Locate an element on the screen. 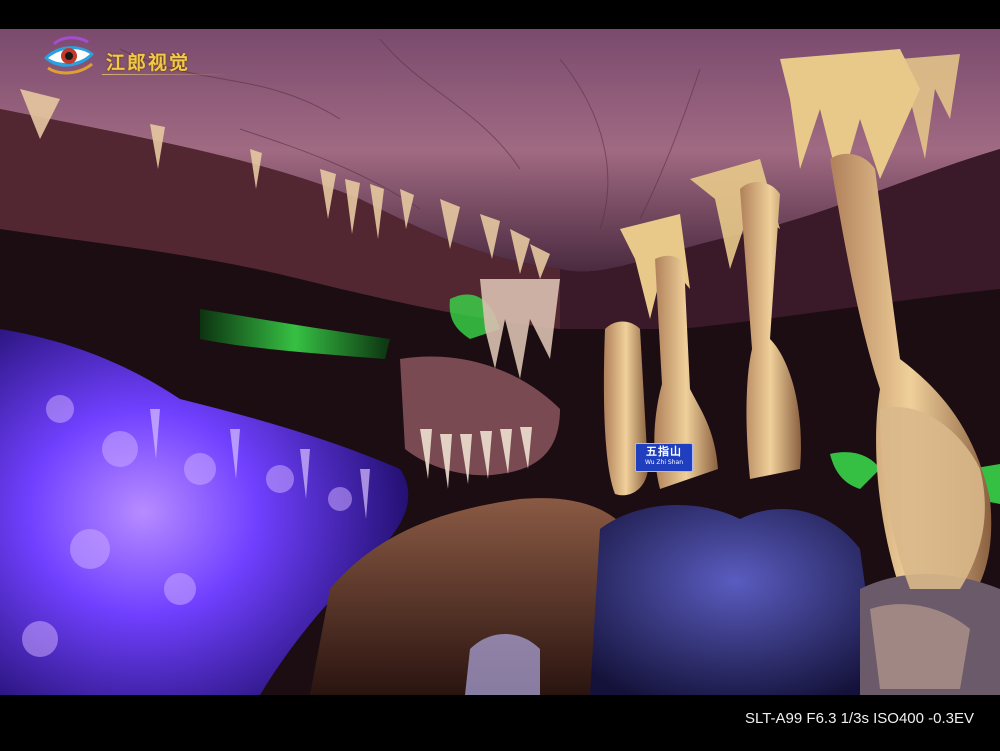  sign-title: 五指山 is located at coordinates (664, 451).